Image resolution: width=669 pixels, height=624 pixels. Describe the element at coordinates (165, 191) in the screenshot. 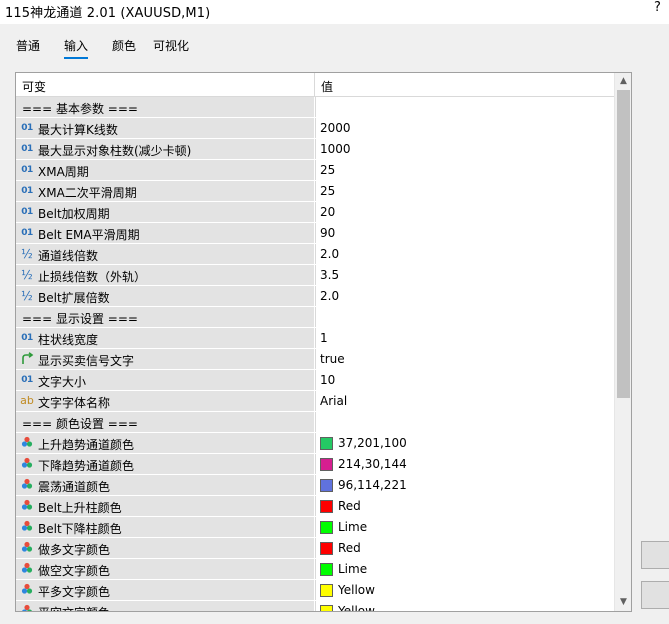

I see `variable-cell: 01 XMA二次平滑周期` at that location.